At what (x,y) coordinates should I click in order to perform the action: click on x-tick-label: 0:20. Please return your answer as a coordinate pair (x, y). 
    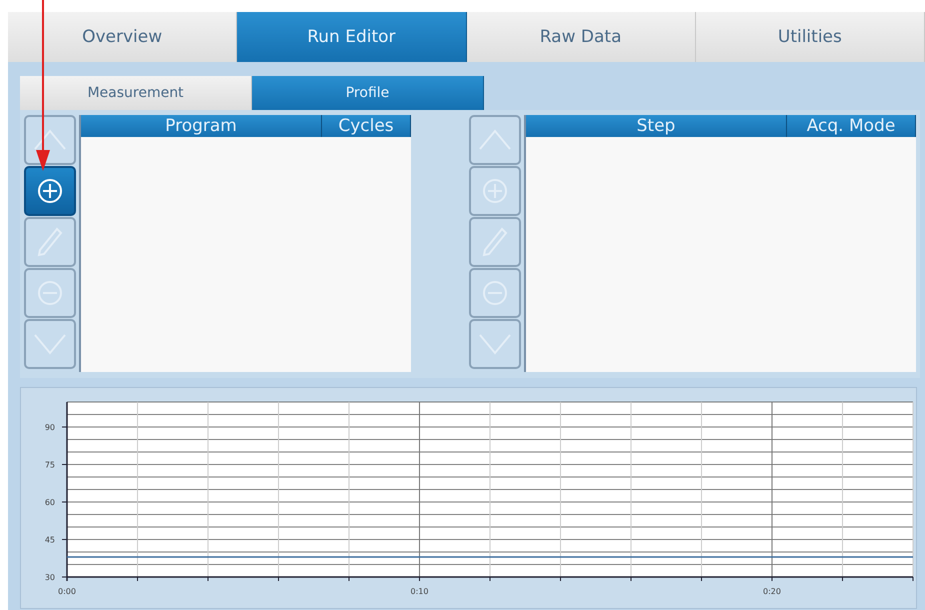
    Looking at the image, I should click on (772, 591).